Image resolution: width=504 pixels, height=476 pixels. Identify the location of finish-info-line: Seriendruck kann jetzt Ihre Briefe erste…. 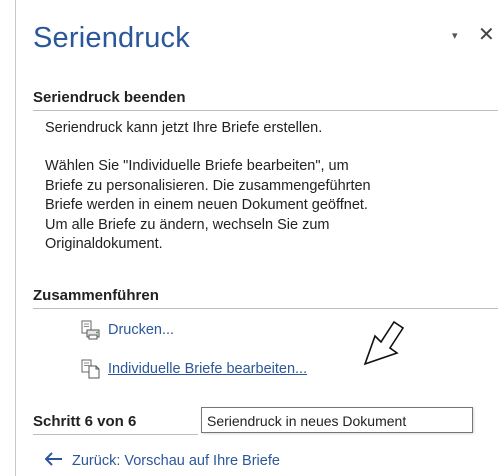
(184, 128).